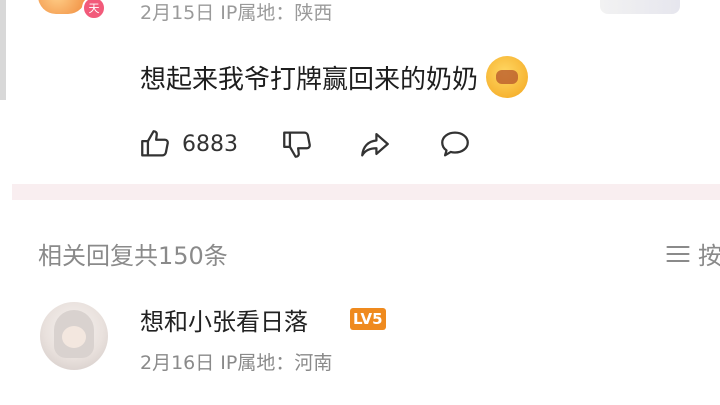 The width and height of the screenshot is (720, 405). What do you see at coordinates (94, 10) in the screenshot?
I see `avatar-badge: 天` at bounding box center [94, 10].